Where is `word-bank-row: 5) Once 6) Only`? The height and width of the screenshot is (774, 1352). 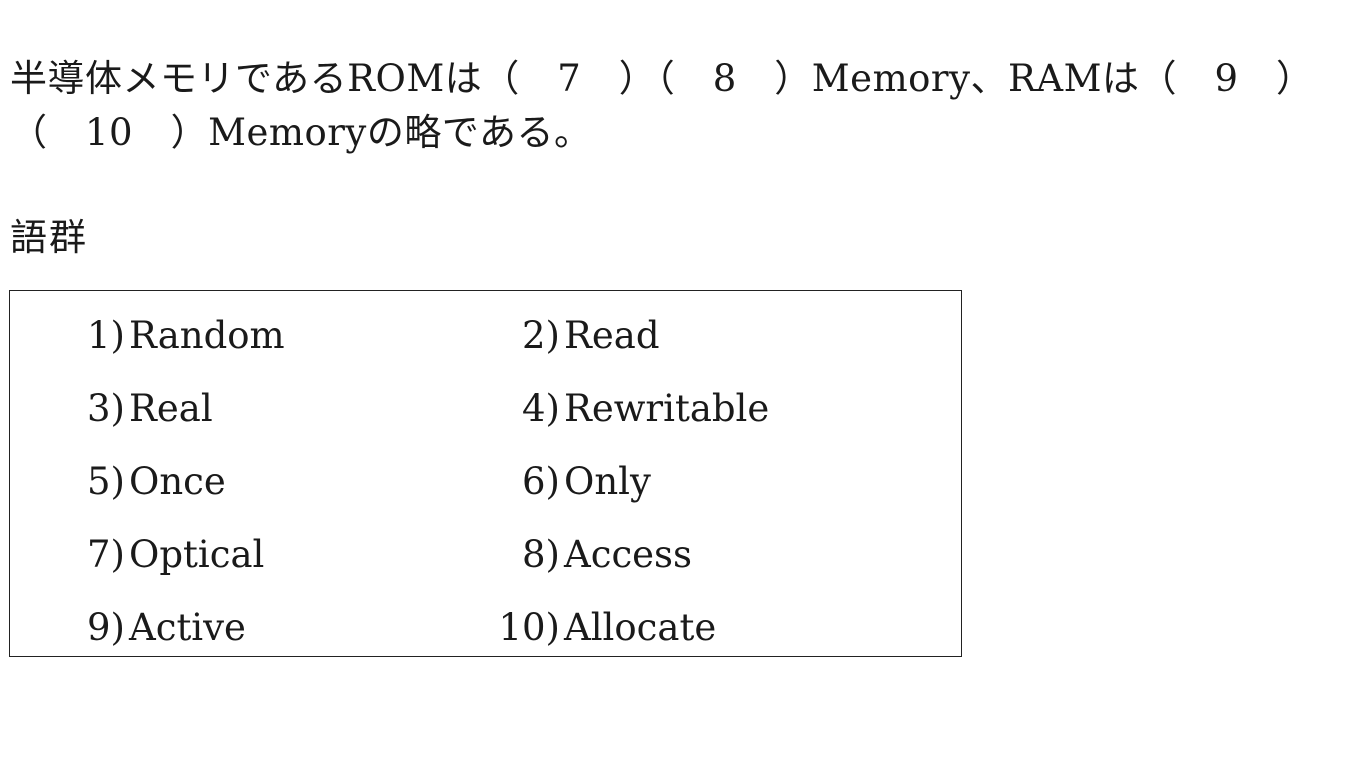
word-bank-row: 5) Once 6) Only is located at coordinates (485, 487).